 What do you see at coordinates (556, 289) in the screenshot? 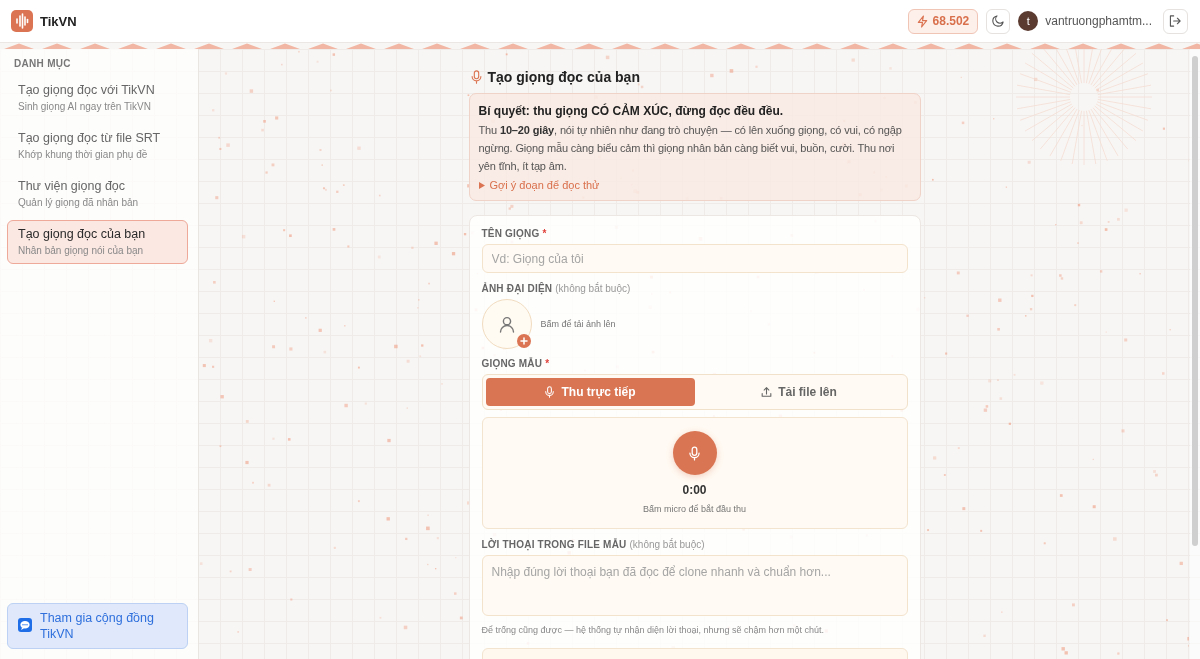
I see `field-label: ẢNH ĐẠI DIỆN (không bắt buộc)` at bounding box center [556, 289].